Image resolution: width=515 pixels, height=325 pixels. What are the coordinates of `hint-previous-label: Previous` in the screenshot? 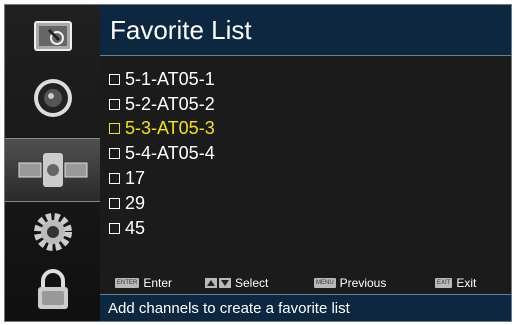 It's located at (363, 283).